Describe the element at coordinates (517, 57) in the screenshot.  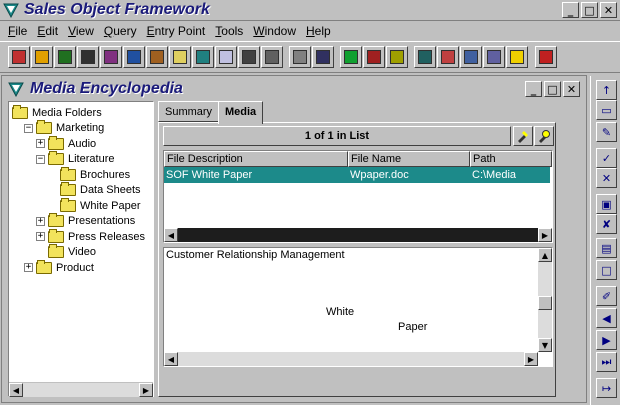
I see `lightning-button` at that location.